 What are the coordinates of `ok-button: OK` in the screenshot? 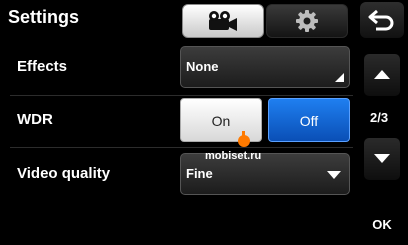 It's located at (382, 225).